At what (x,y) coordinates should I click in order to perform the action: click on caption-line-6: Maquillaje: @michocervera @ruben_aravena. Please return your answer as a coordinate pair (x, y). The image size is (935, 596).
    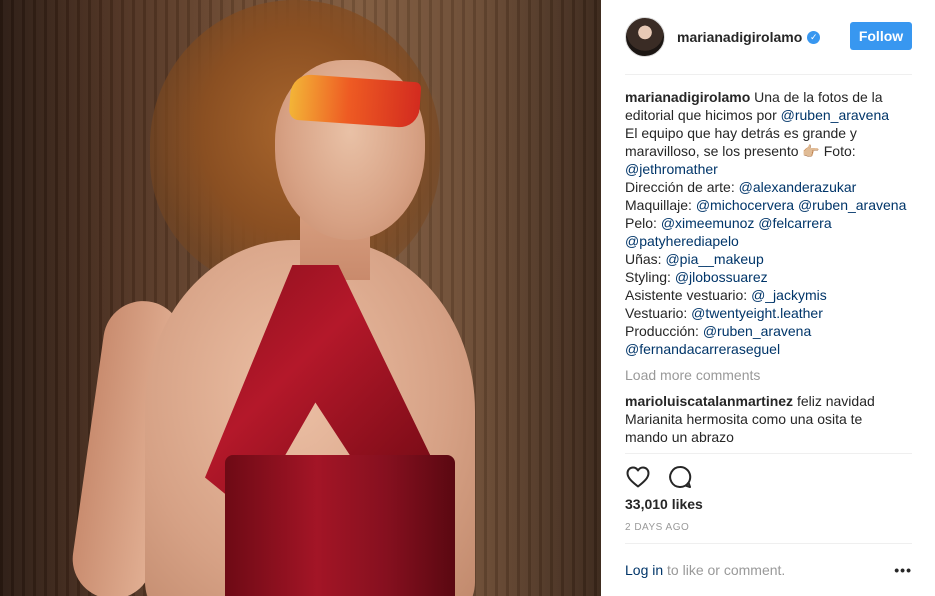
    Looking at the image, I should click on (768, 205).